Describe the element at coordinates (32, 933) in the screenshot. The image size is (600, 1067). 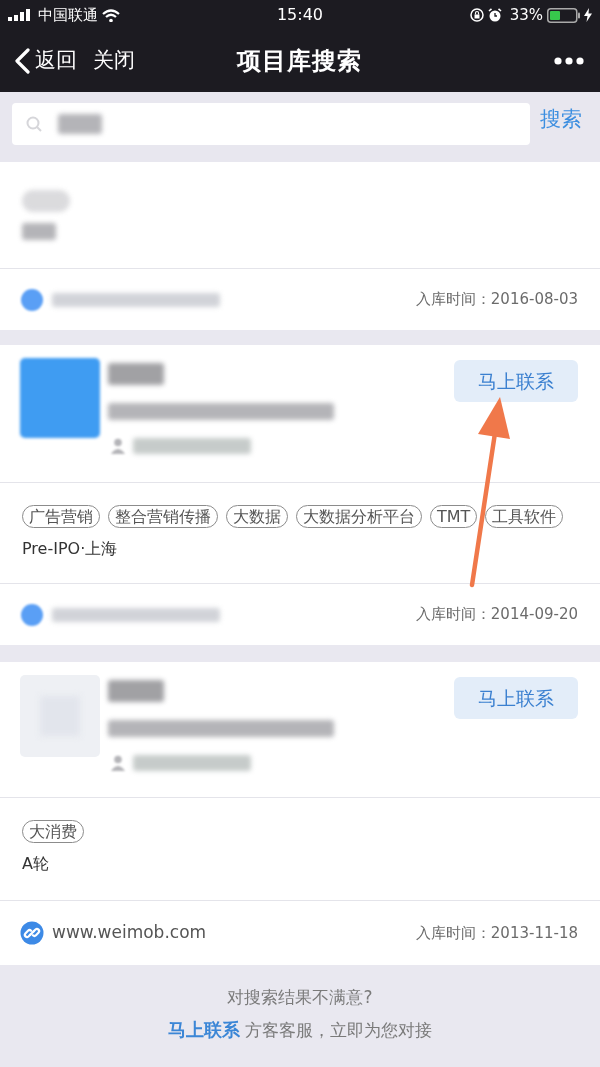
I see `link-icon` at that location.